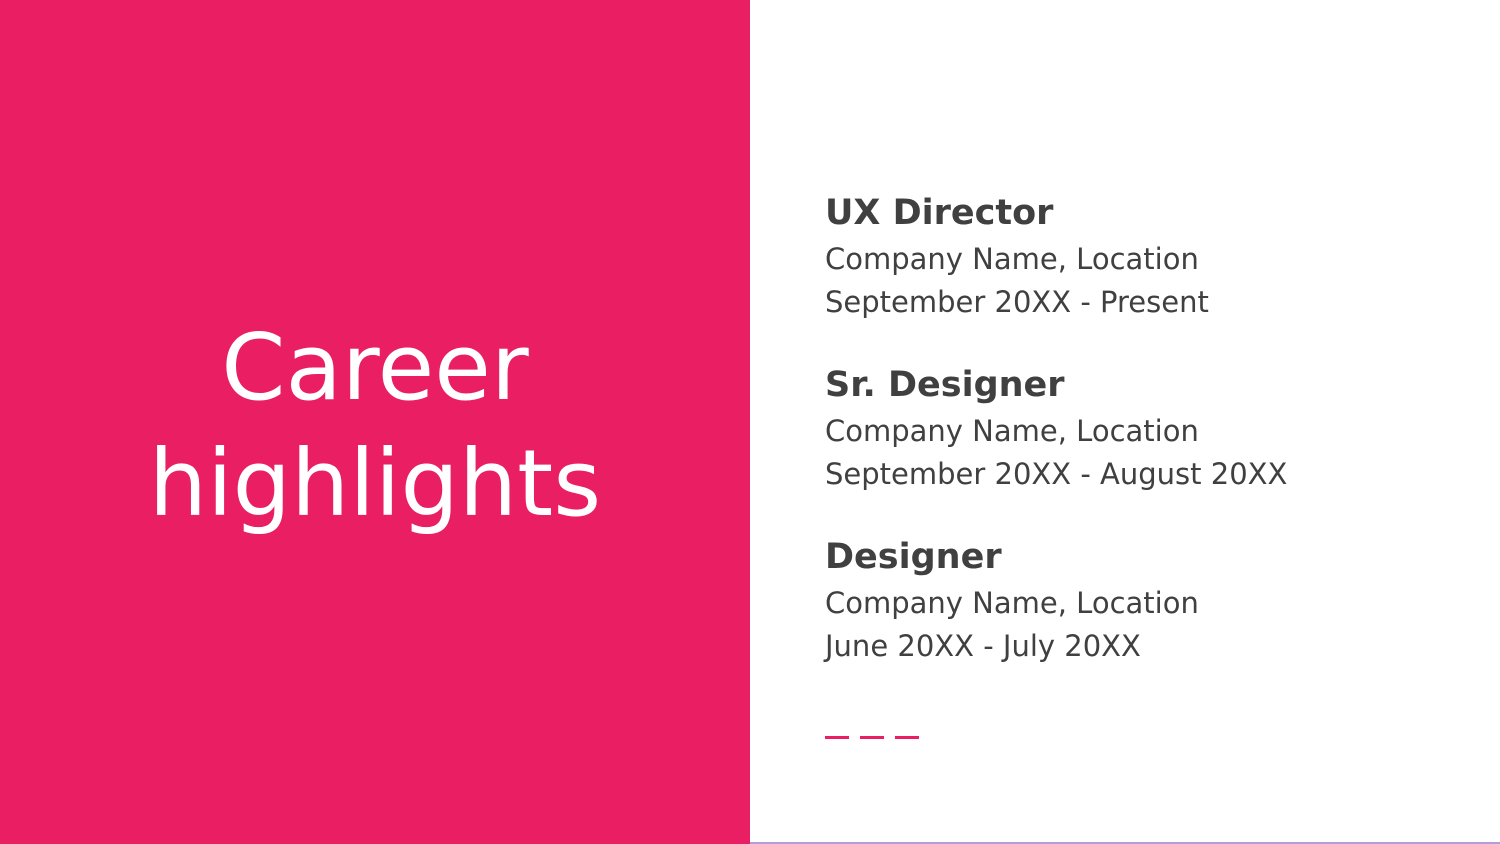  I want to click on role-dates: September 20XX - August 20XX, so click(1056, 474).